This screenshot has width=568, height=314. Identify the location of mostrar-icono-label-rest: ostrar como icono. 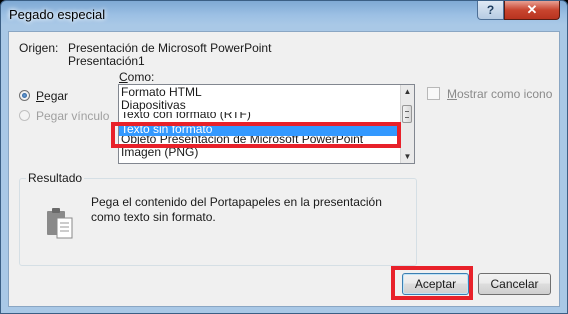
(505, 94).